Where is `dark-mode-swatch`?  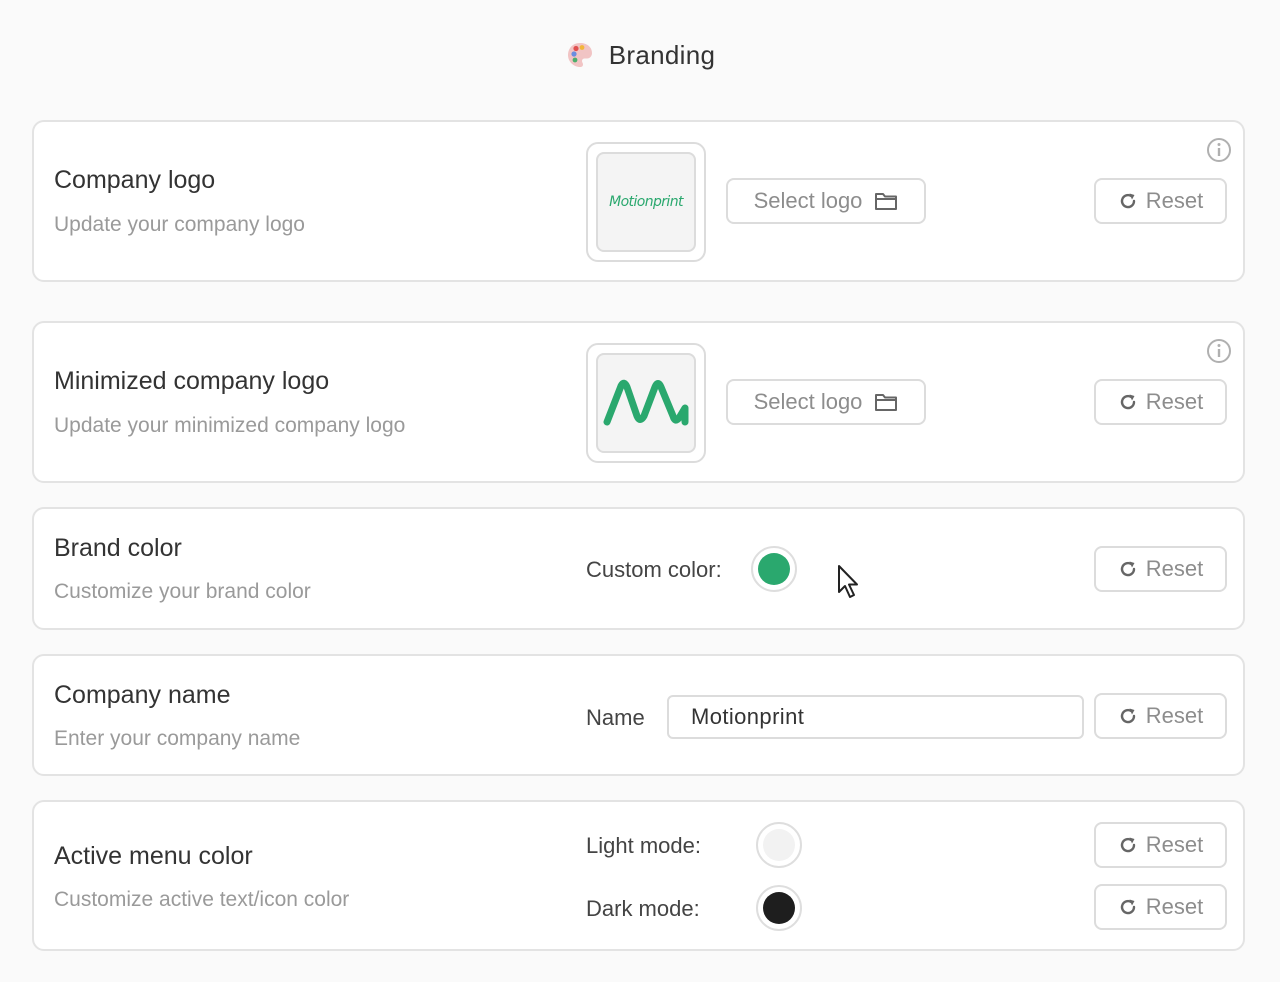 dark-mode-swatch is located at coordinates (779, 908).